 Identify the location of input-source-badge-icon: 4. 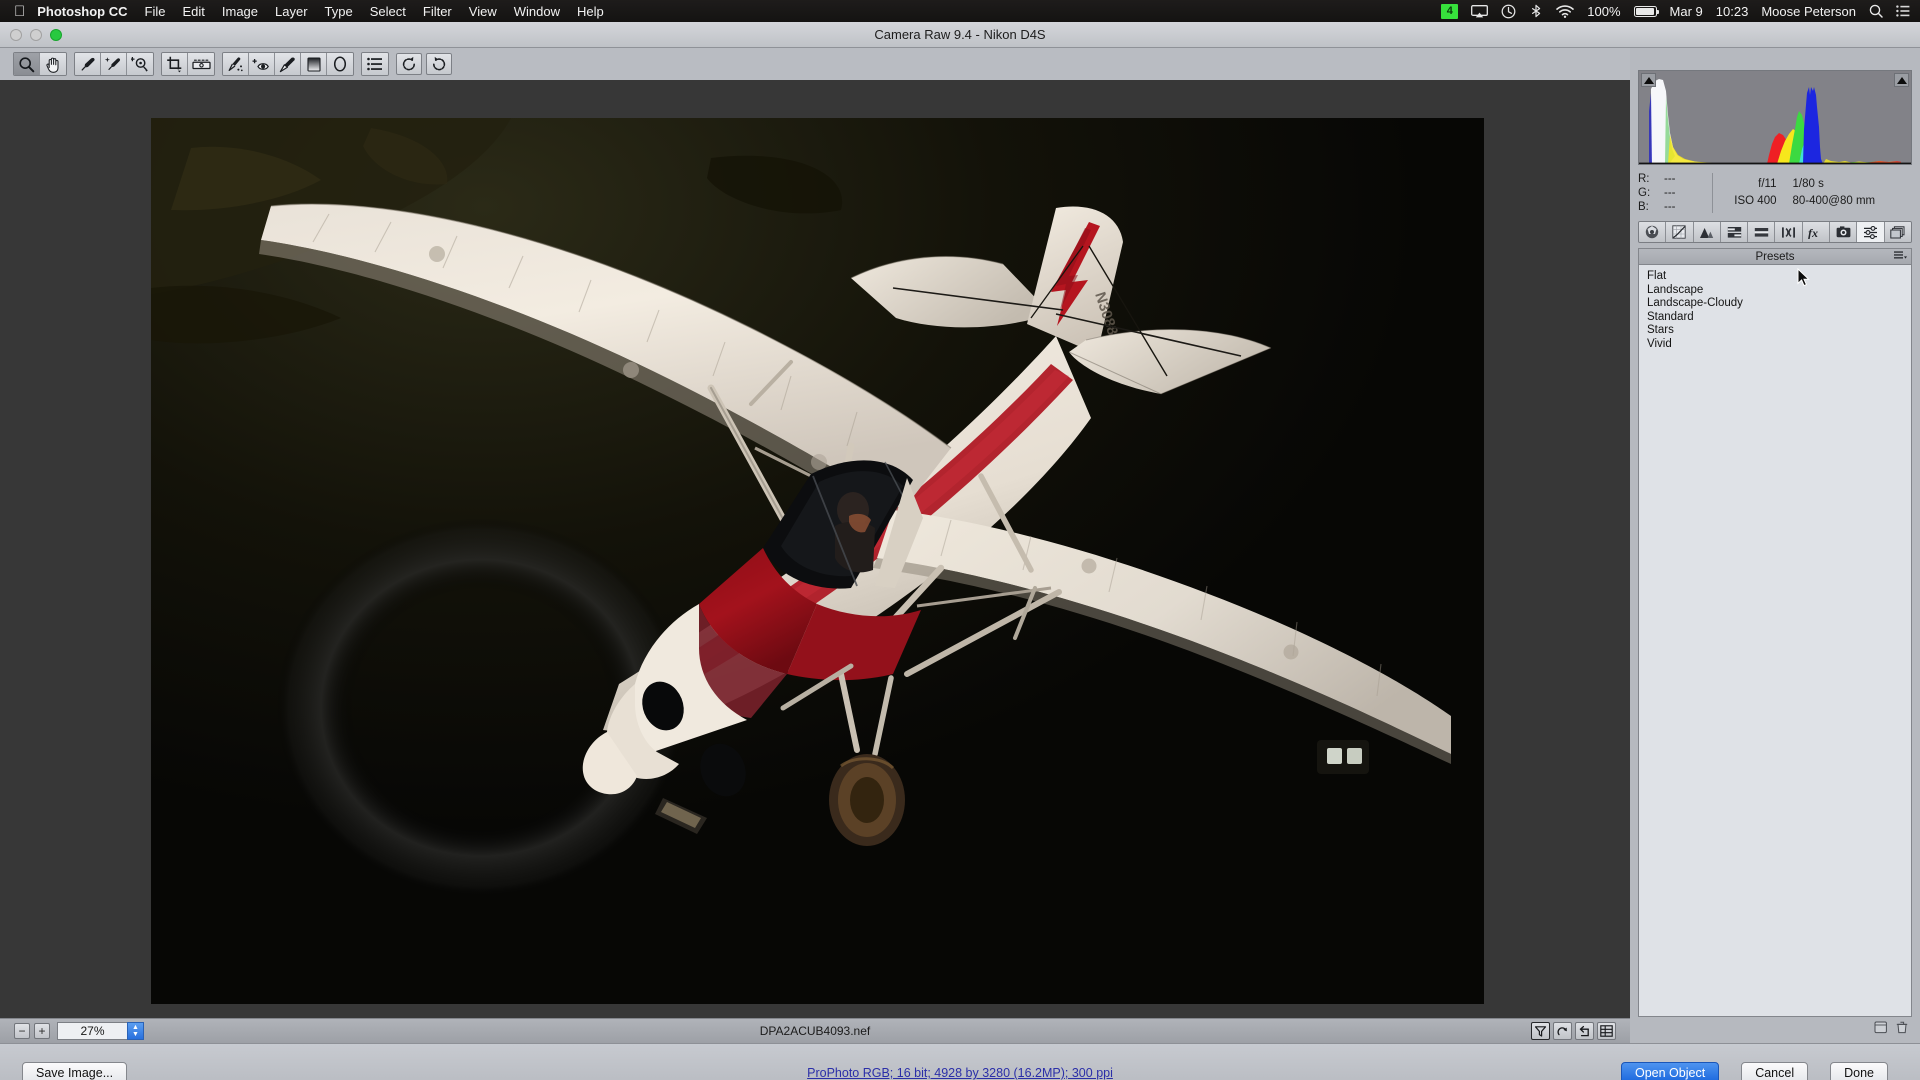
(1450, 11).